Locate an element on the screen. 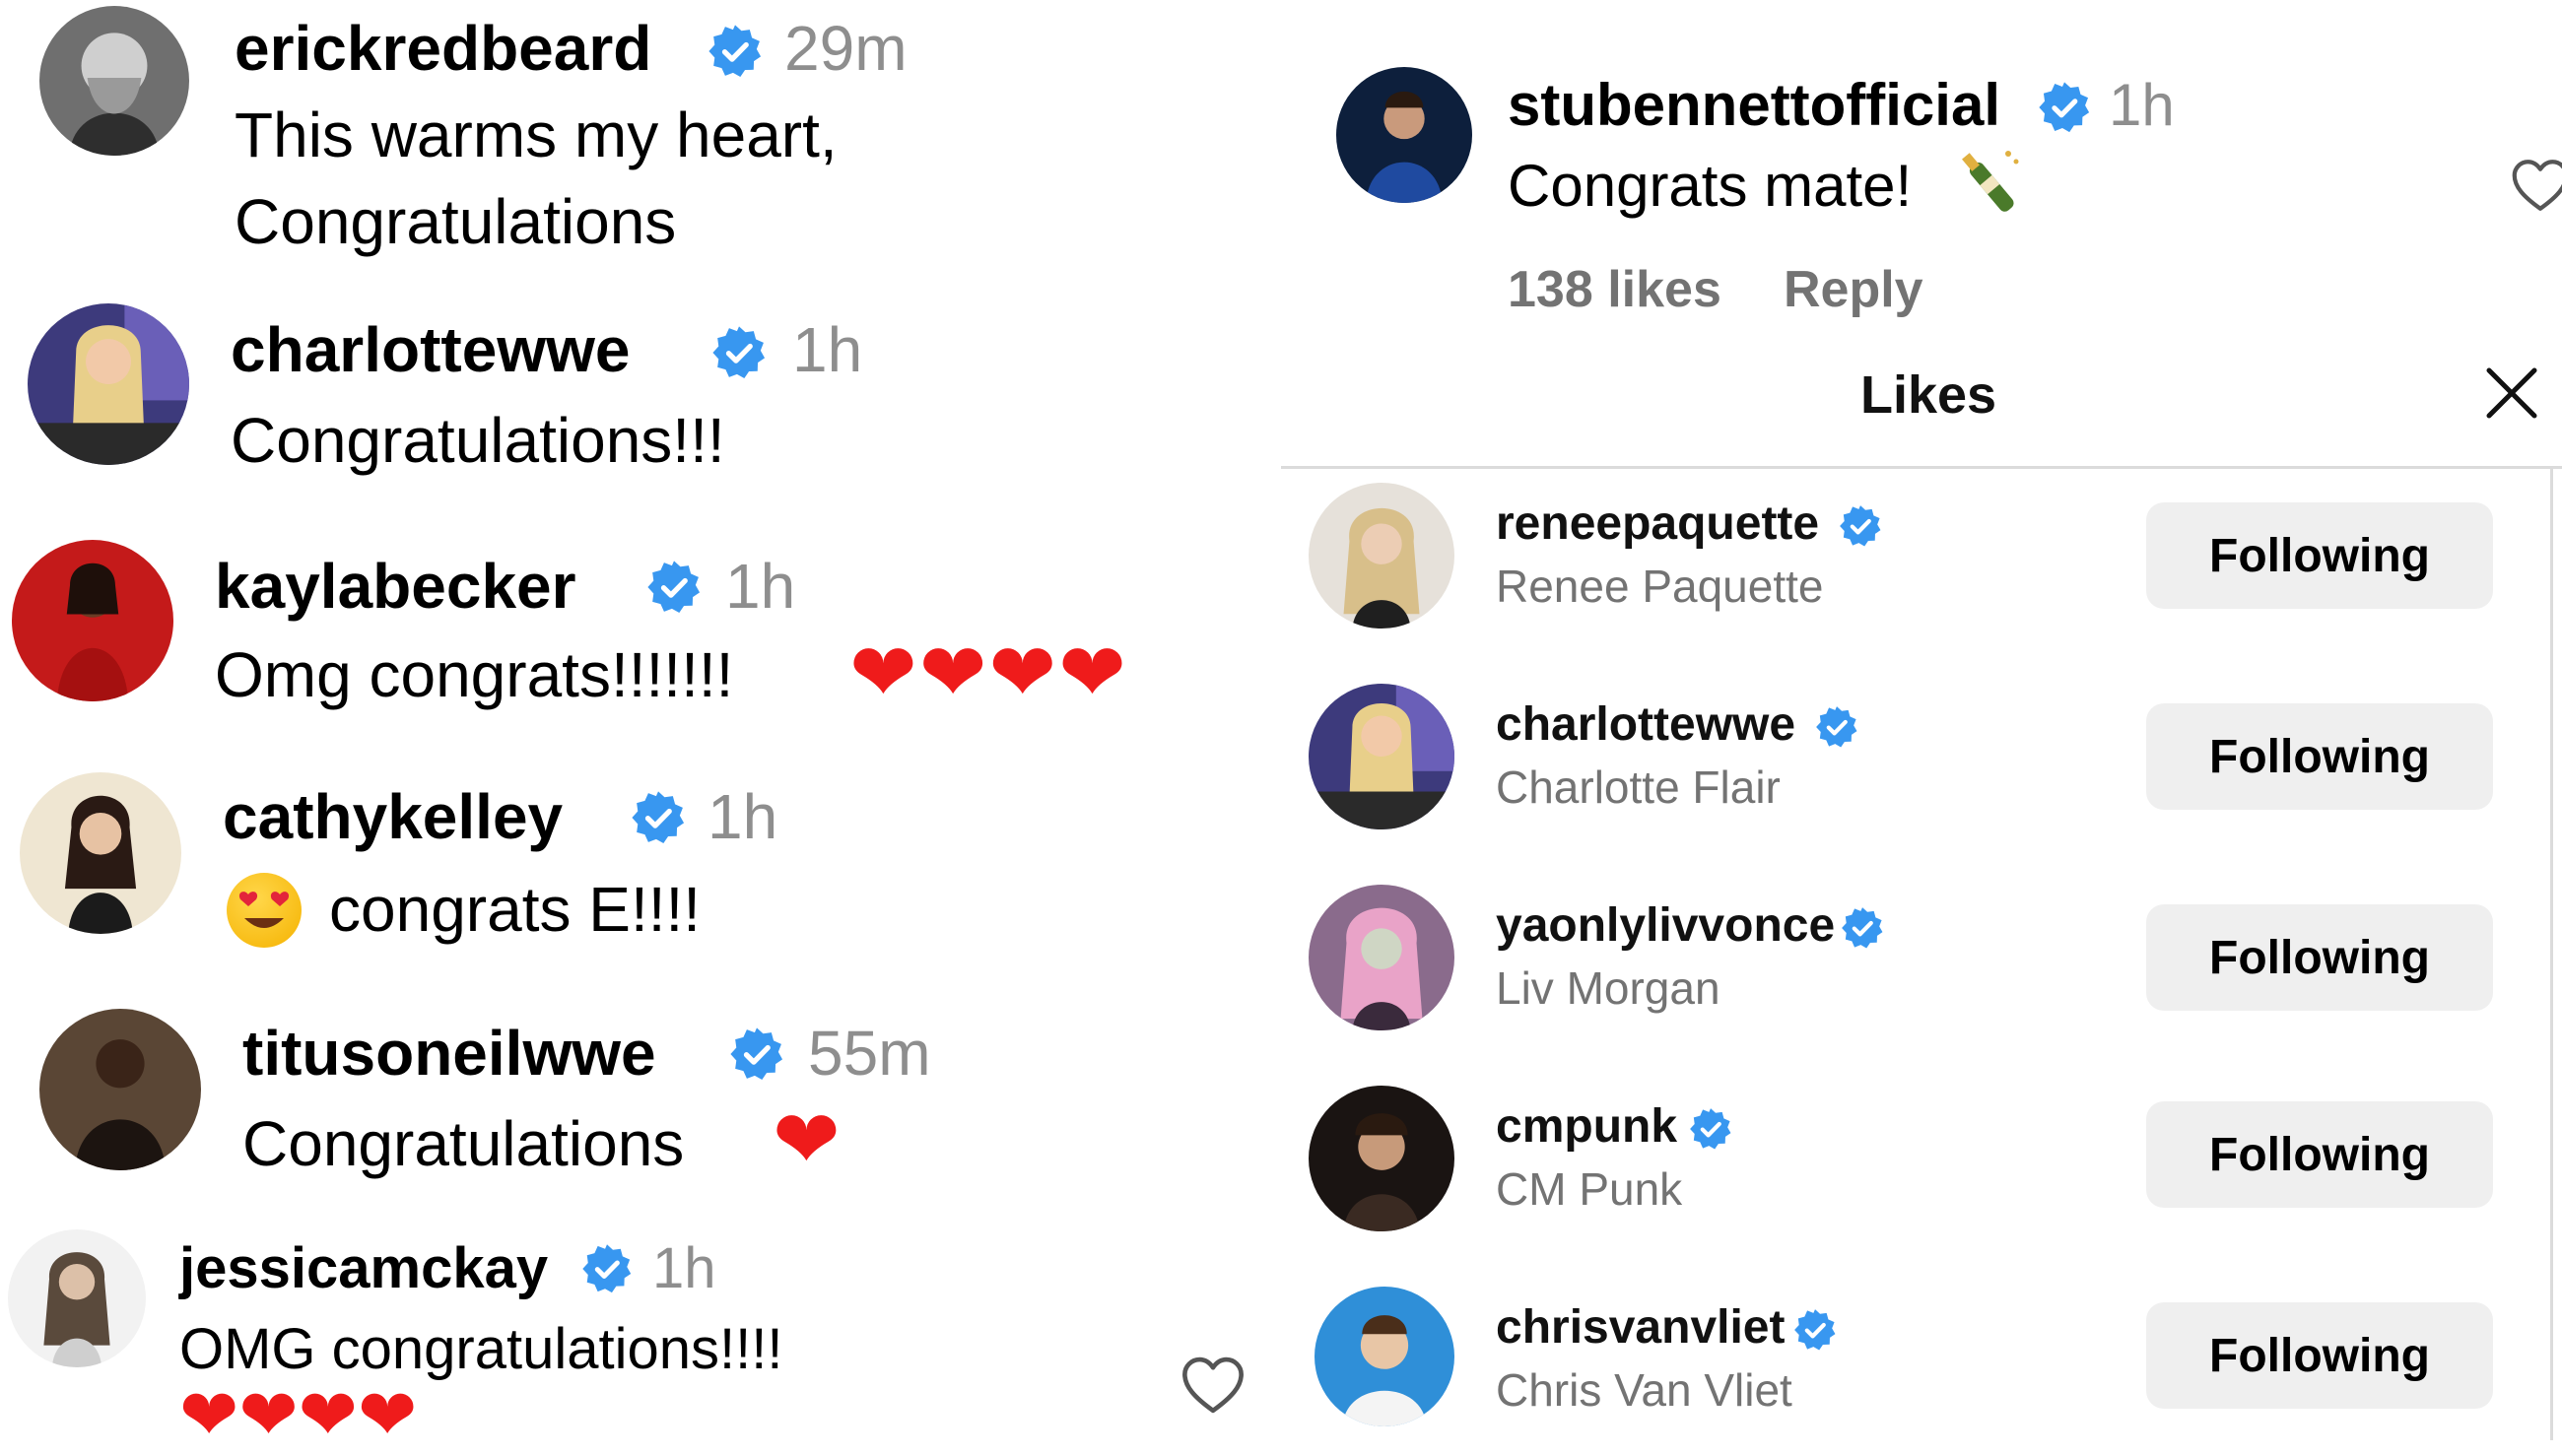  comment-text: OMG congratulations!!!! is located at coordinates (481, 1349).